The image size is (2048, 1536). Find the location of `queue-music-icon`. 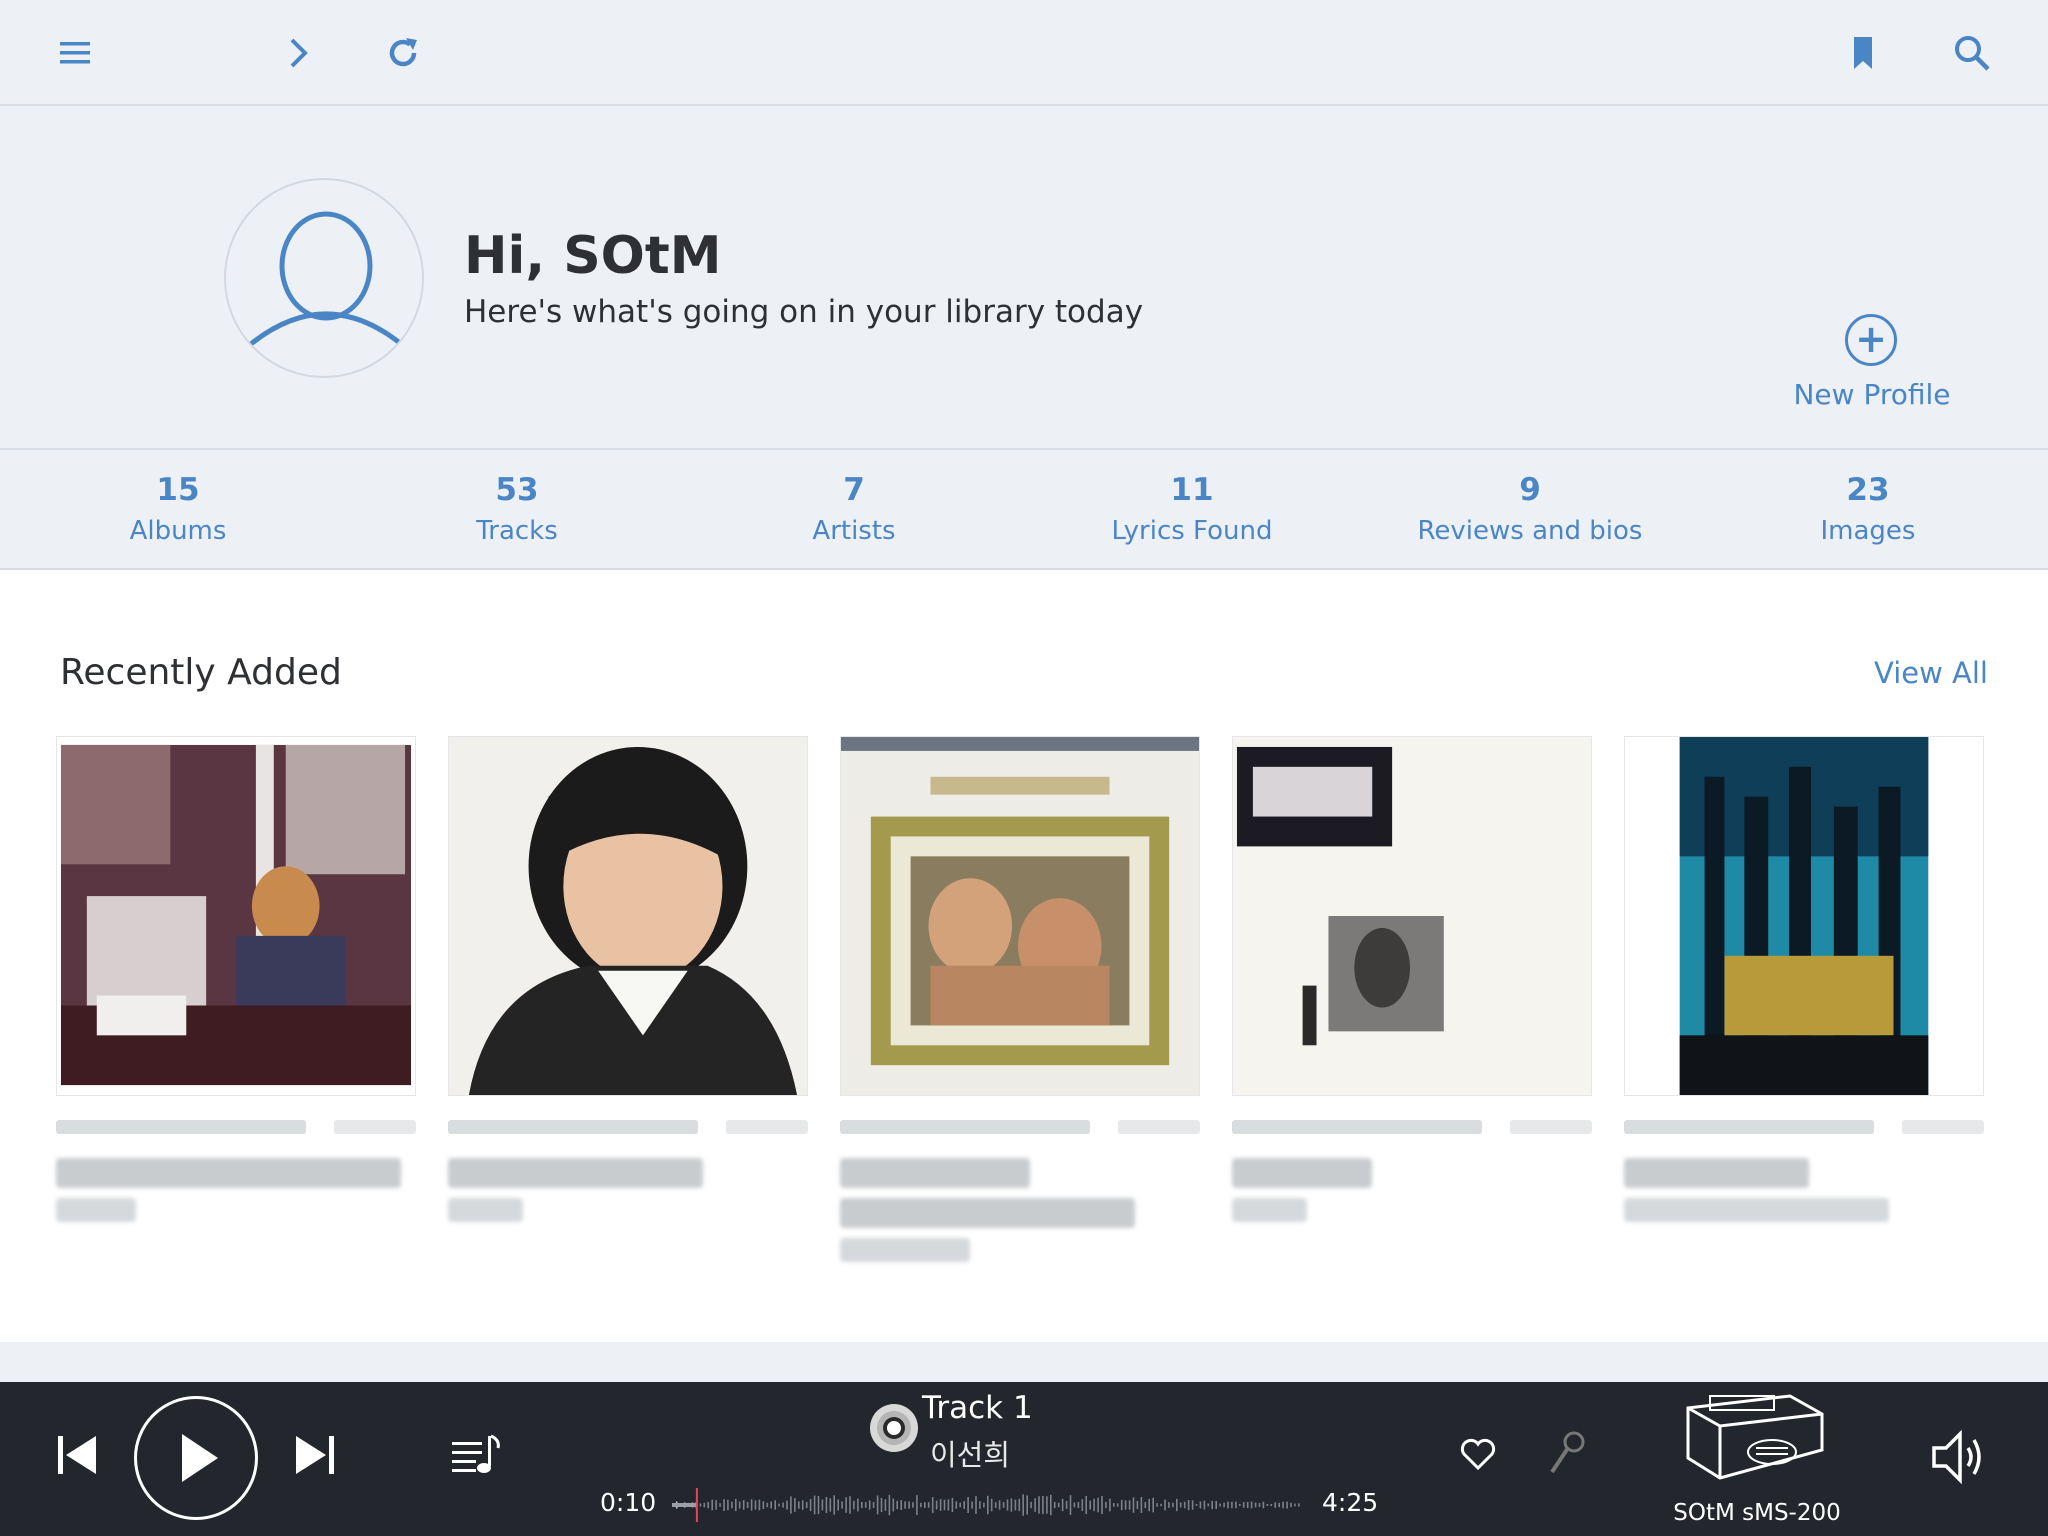

queue-music-icon is located at coordinates (476, 1453).